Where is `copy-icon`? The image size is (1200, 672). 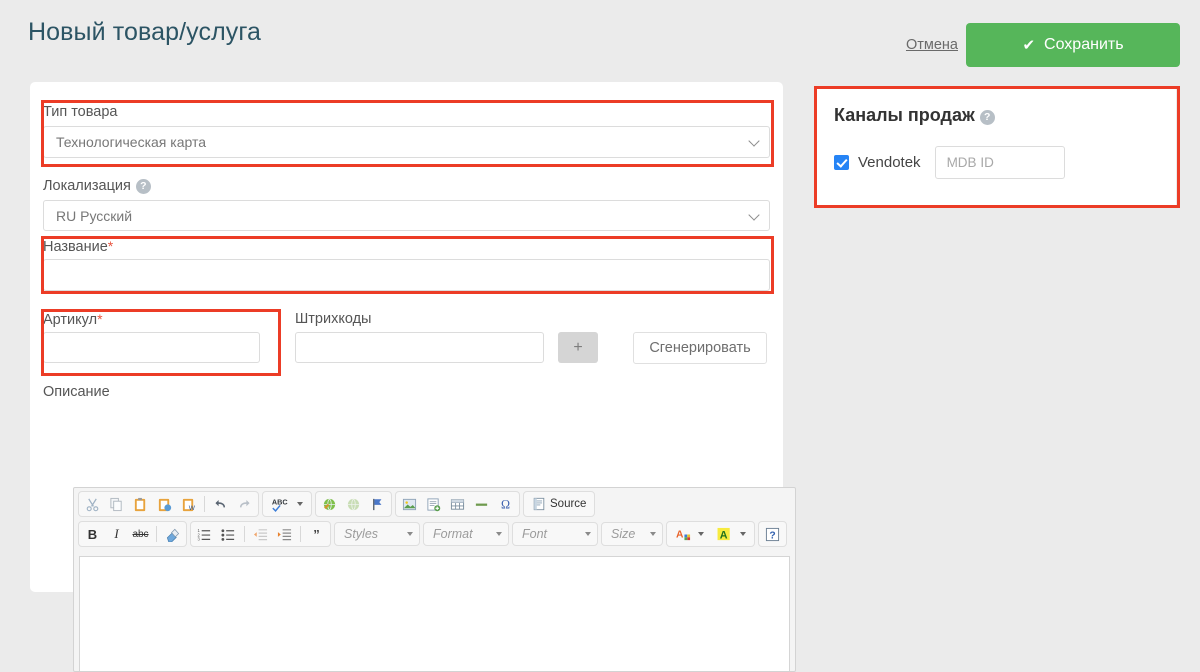 copy-icon is located at coordinates (116, 504).